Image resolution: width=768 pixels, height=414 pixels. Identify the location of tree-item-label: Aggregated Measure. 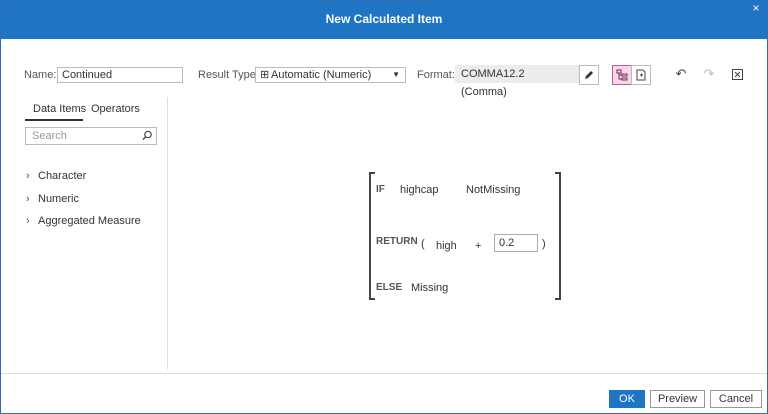
(89, 221).